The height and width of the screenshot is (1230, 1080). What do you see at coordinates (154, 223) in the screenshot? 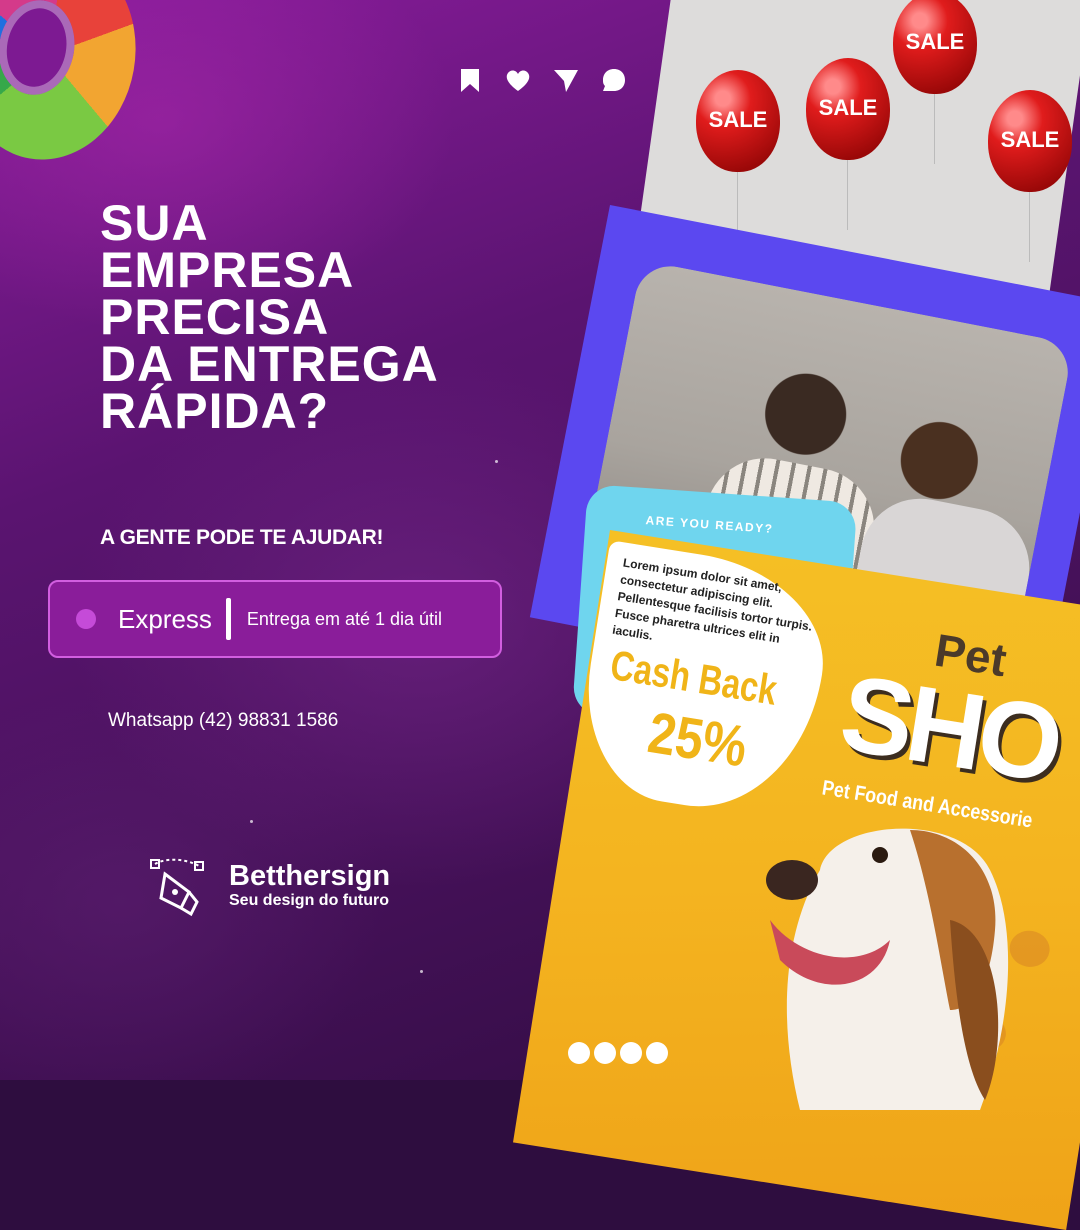
I see `headline-line: SUA` at bounding box center [154, 223].